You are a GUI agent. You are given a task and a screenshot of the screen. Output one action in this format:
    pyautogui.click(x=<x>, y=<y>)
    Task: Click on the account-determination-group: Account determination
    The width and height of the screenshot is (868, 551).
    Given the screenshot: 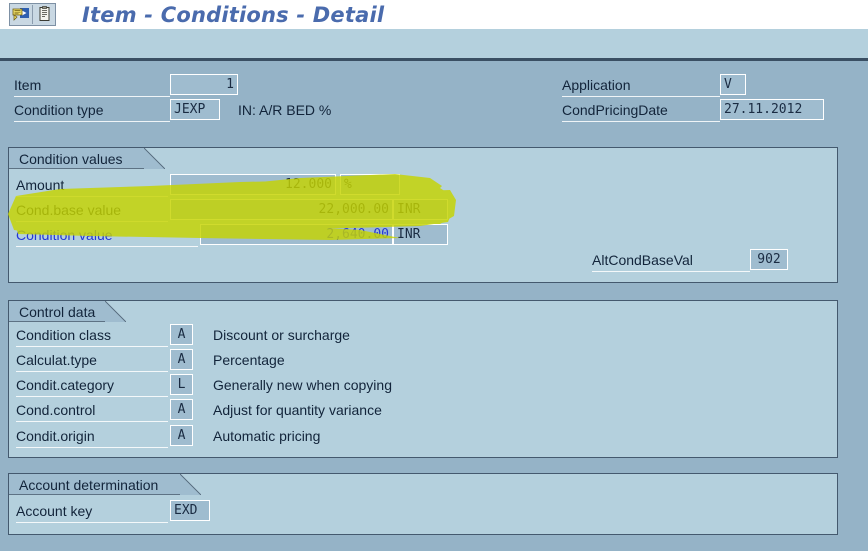 What is the action you would take?
    pyautogui.click(x=423, y=504)
    